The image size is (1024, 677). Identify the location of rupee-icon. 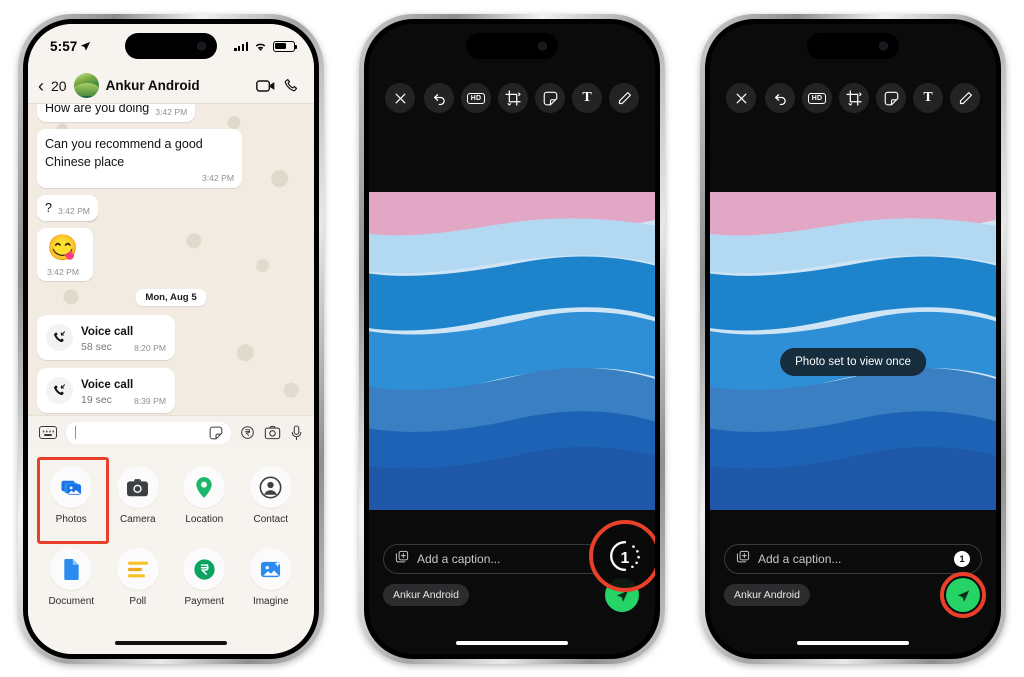
(247, 432).